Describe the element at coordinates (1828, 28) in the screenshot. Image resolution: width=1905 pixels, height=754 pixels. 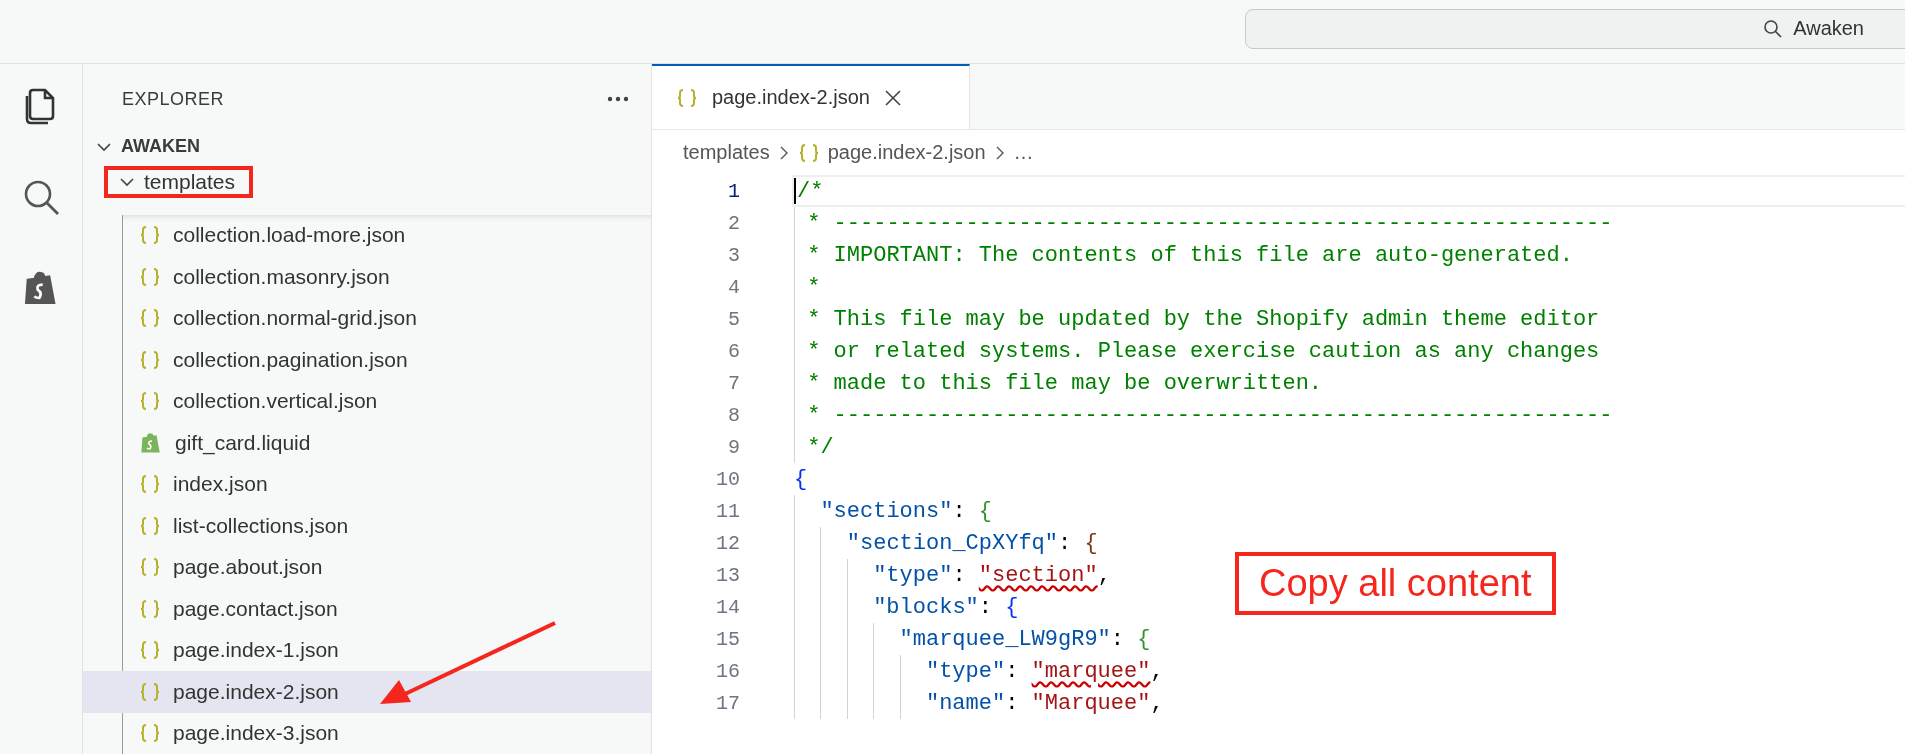
I see `search-text: Awaken` at that location.